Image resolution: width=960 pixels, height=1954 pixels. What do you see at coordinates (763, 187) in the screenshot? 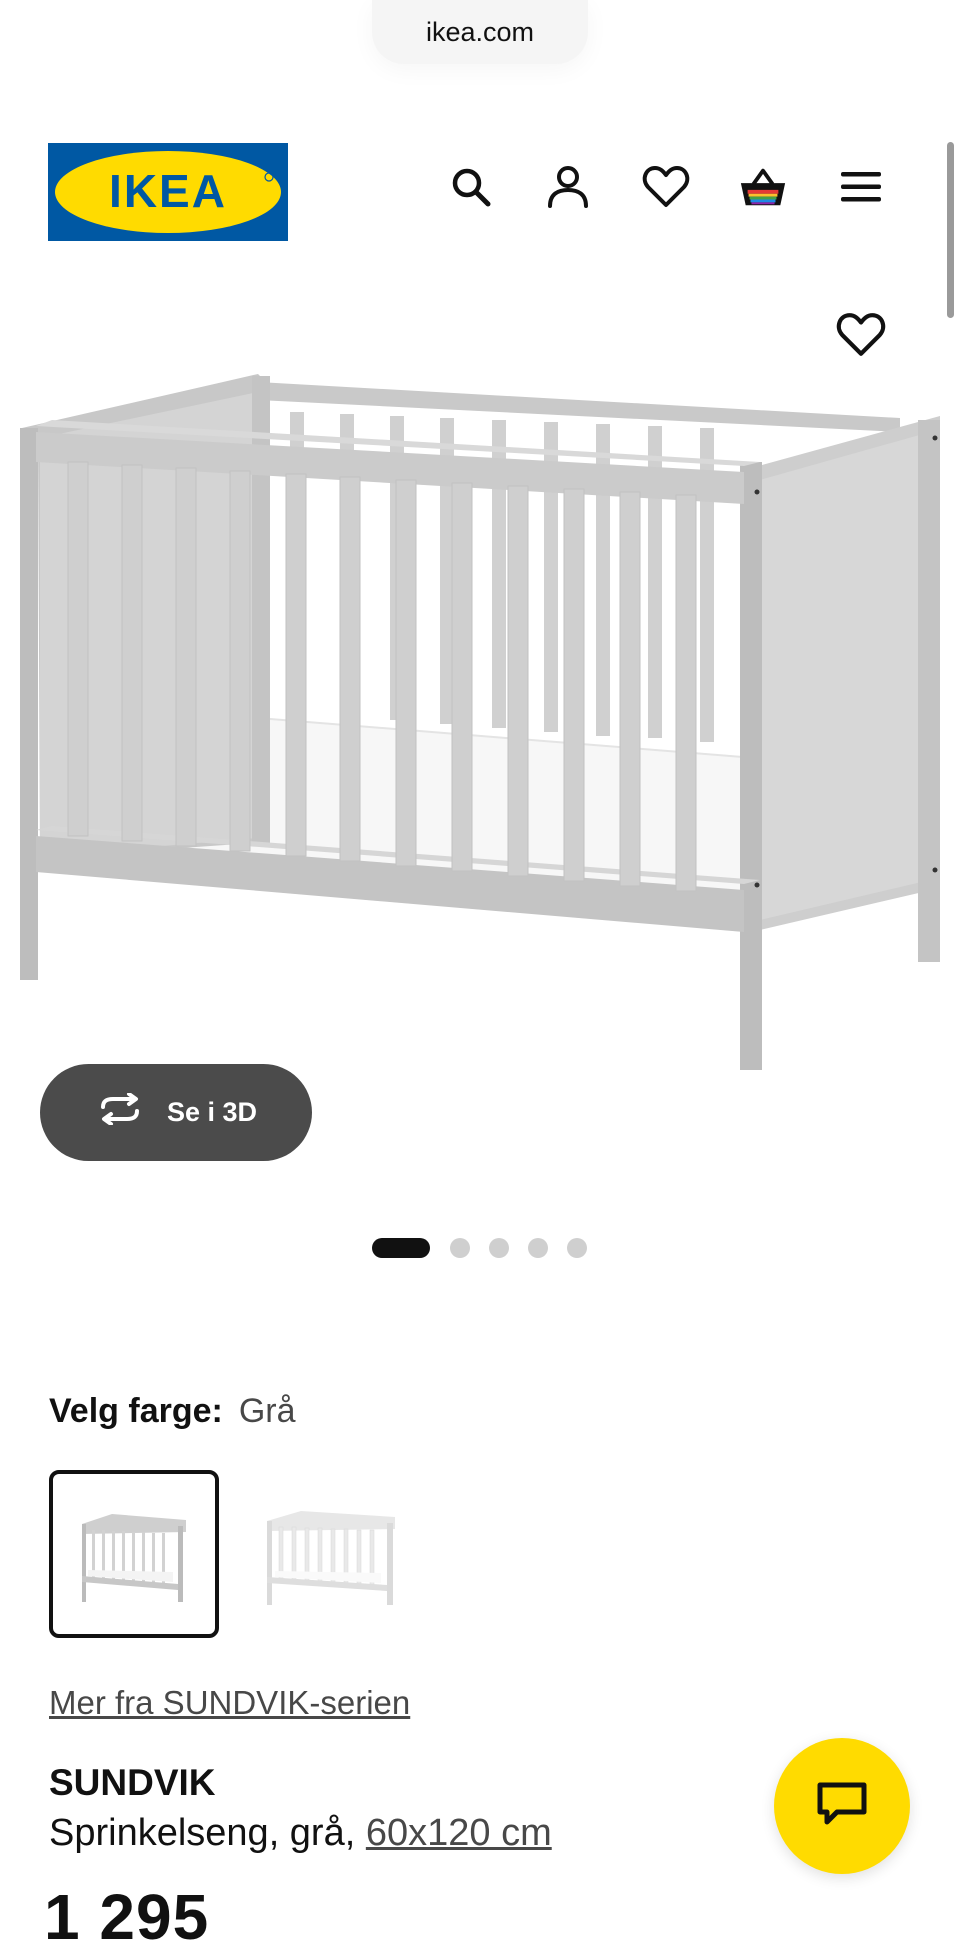
I see `shopping-basket-icon` at bounding box center [763, 187].